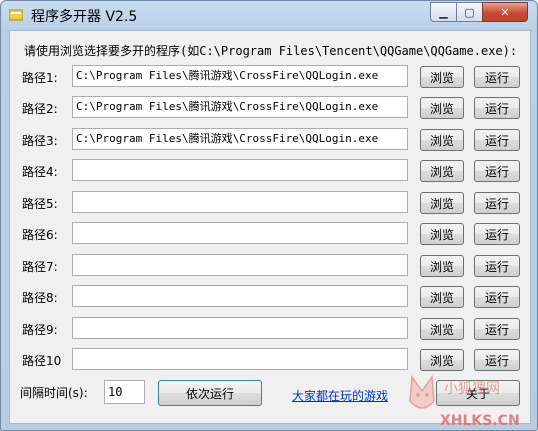 The height and width of the screenshot is (431, 538). What do you see at coordinates (340, 395) in the screenshot?
I see `popular-games-link: 大家都在玩的游戏` at bounding box center [340, 395].